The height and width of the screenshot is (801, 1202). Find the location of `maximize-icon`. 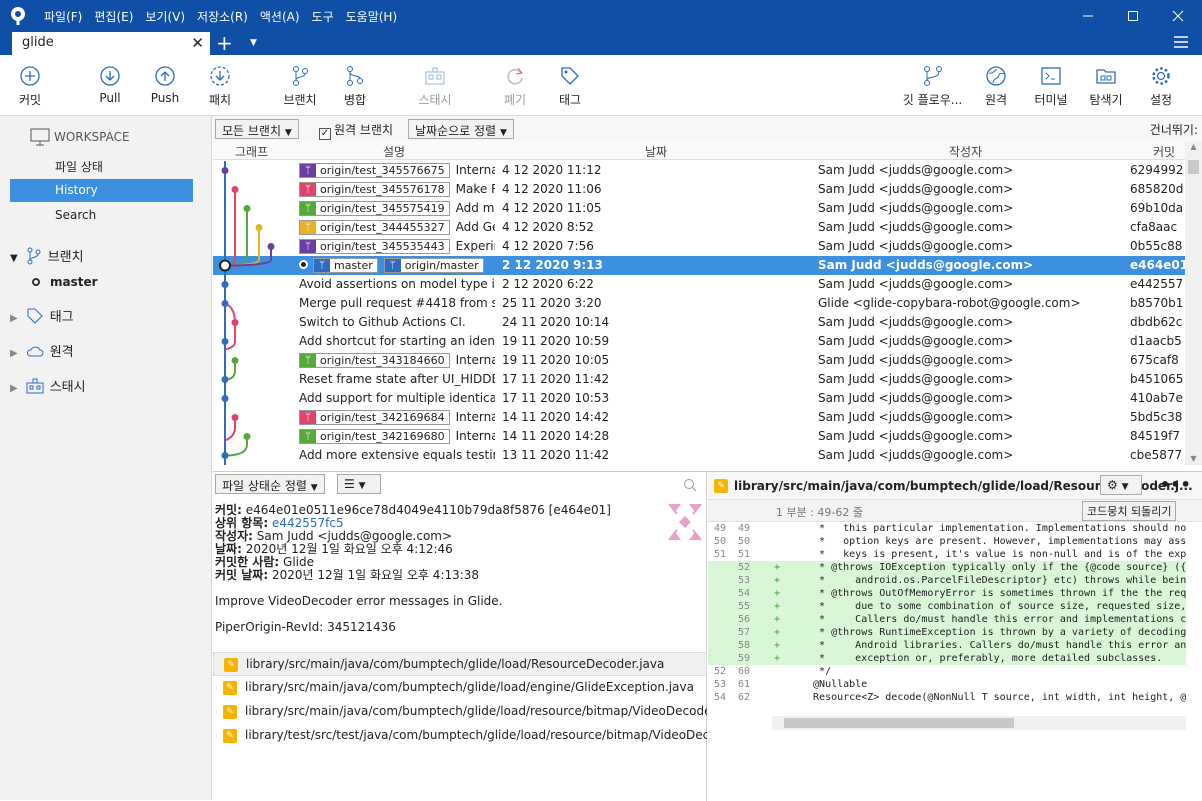

maximize-icon is located at coordinates (1133, 16).